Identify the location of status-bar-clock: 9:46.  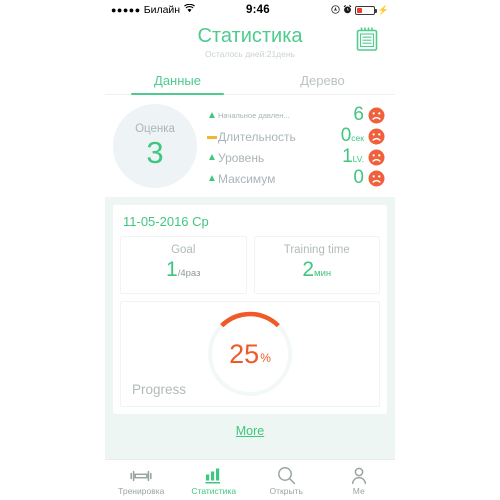
(258, 10).